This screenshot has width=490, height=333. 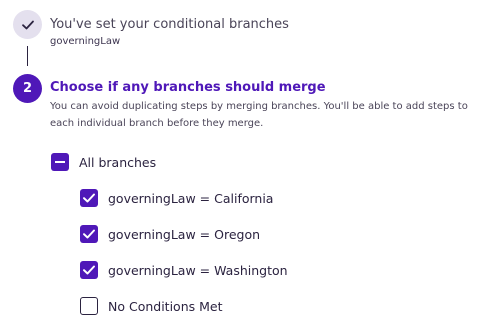 What do you see at coordinates (169, 24) in the screenshot?
I see `step1-title: You've set your conditional branches` at bounding box center [169, 24].